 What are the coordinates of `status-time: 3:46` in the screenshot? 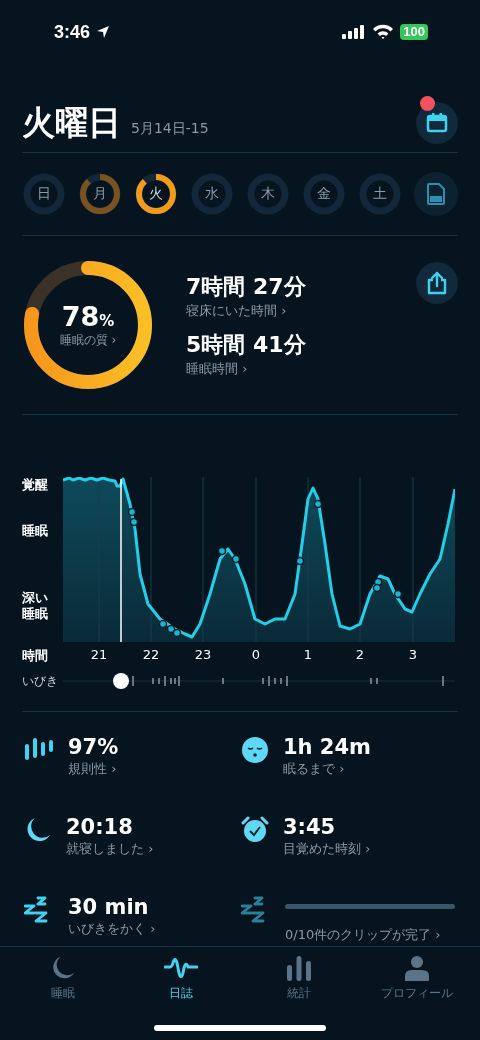 It's located at (72, 32).